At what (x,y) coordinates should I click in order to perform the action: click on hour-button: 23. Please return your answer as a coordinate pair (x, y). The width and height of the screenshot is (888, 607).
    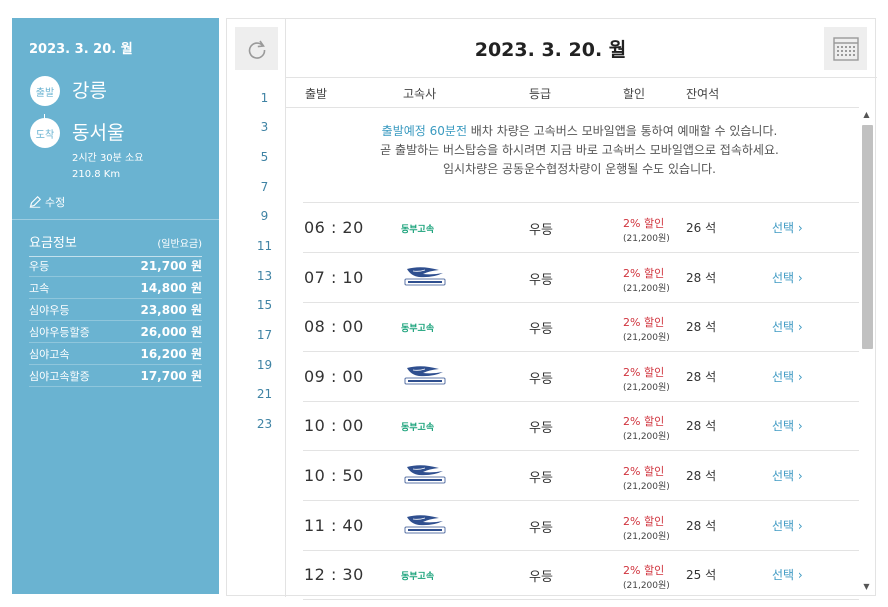
    Looking at the image, I should click on (264, 424).